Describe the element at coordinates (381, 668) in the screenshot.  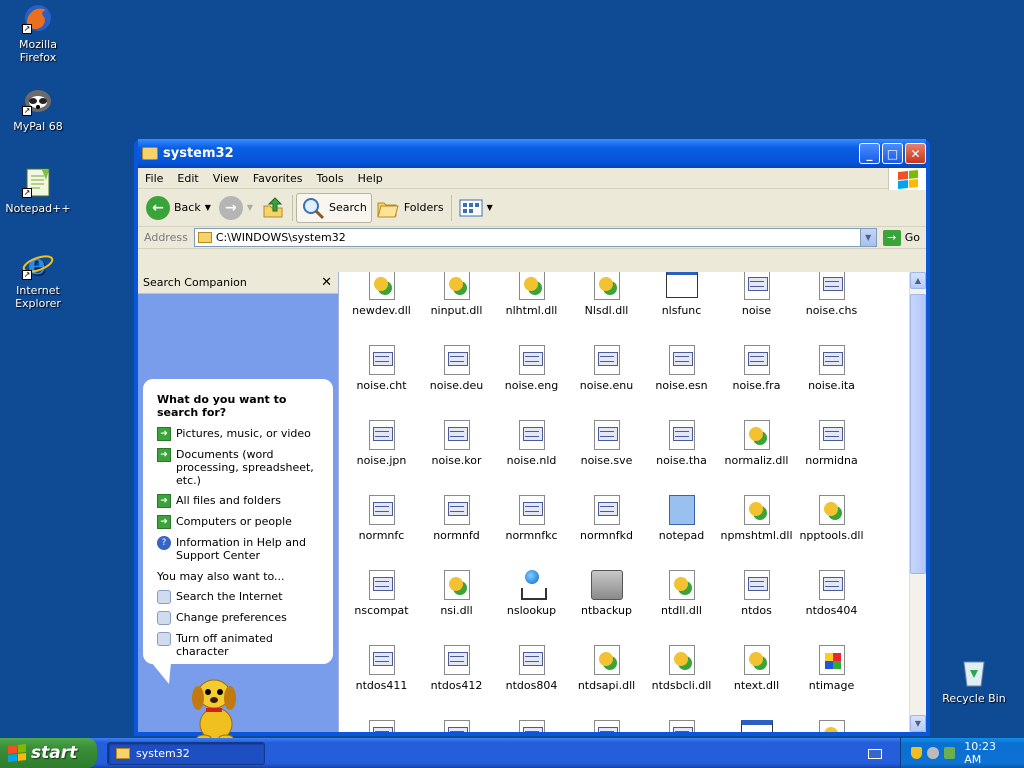
I see `file-item: ntdos411` at that location.